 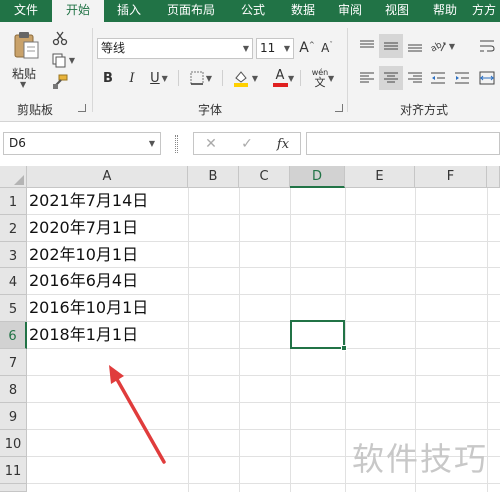 I want to click on font-size-select: 11 ▼, so click(x=275, y=48).